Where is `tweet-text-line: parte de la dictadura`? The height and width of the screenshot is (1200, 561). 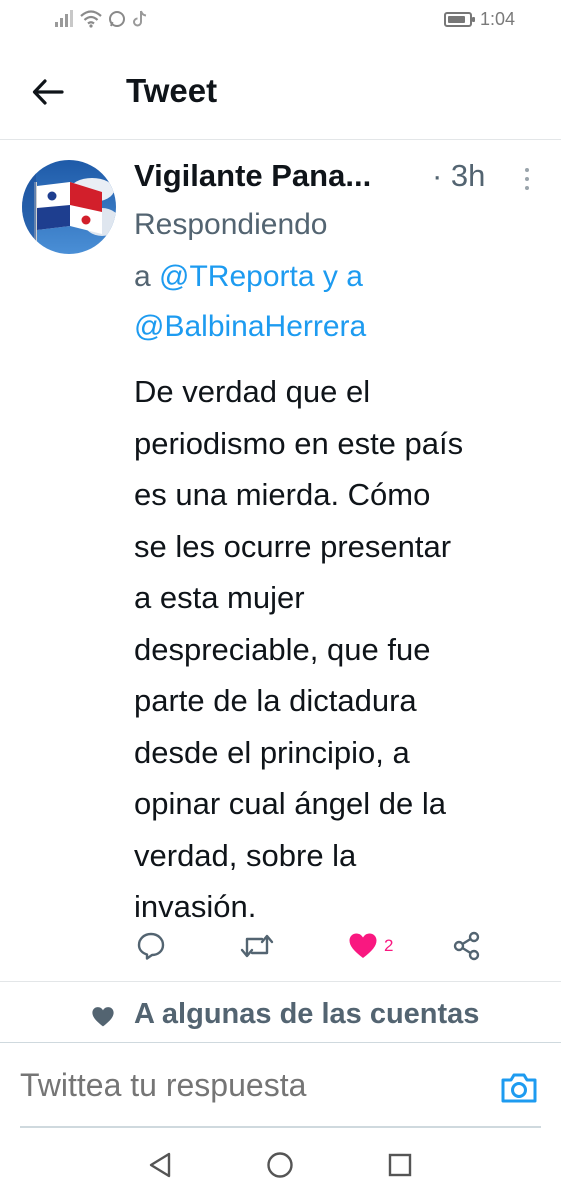 tweet-text-line: parte de la dictadura is located at coordinates (275, 700).